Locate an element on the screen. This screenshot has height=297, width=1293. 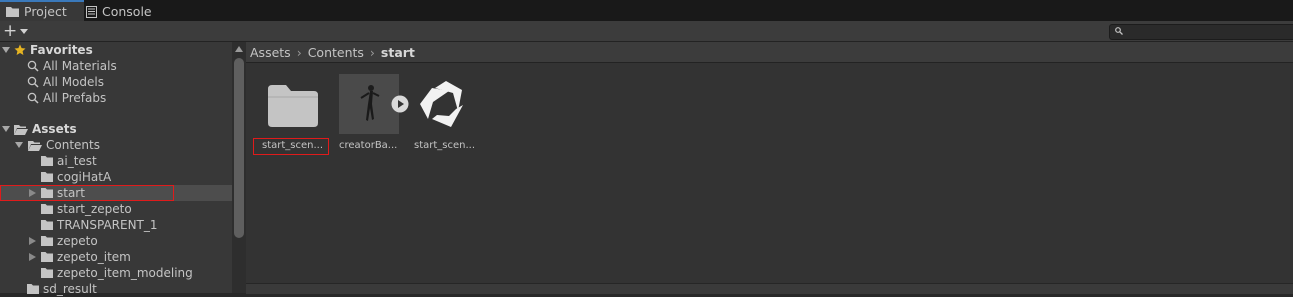
search-input is located at coordinates (1201, 32).